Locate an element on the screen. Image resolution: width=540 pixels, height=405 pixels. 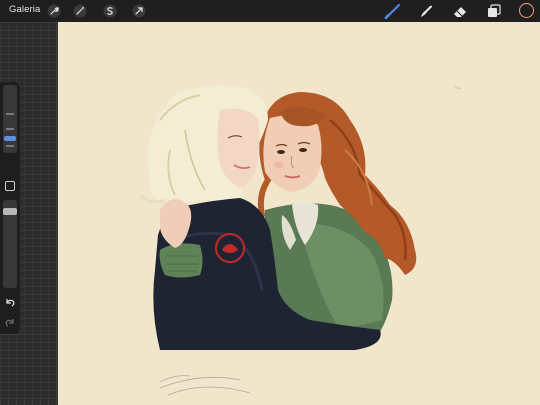
transform-arrow-icon is located at coordinates (139, 11).